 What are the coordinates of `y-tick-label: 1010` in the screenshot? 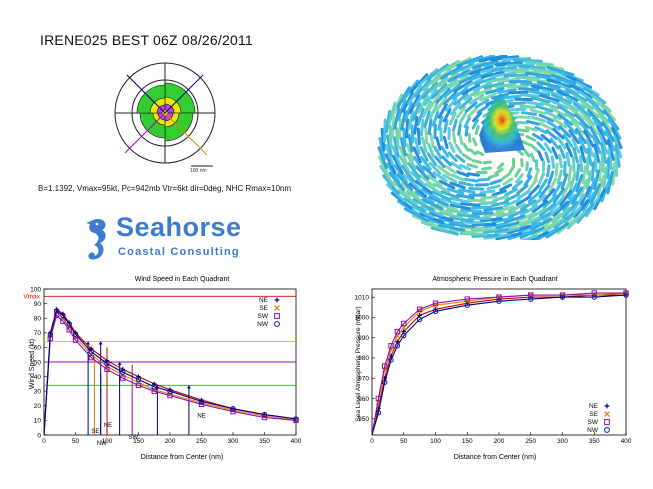 It's located at (362, 297).